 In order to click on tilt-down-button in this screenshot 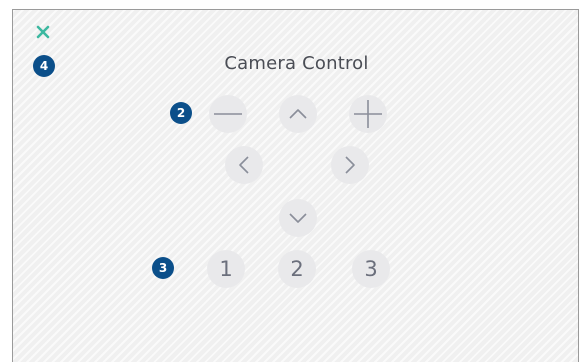, I will do `click(298, 218)`.